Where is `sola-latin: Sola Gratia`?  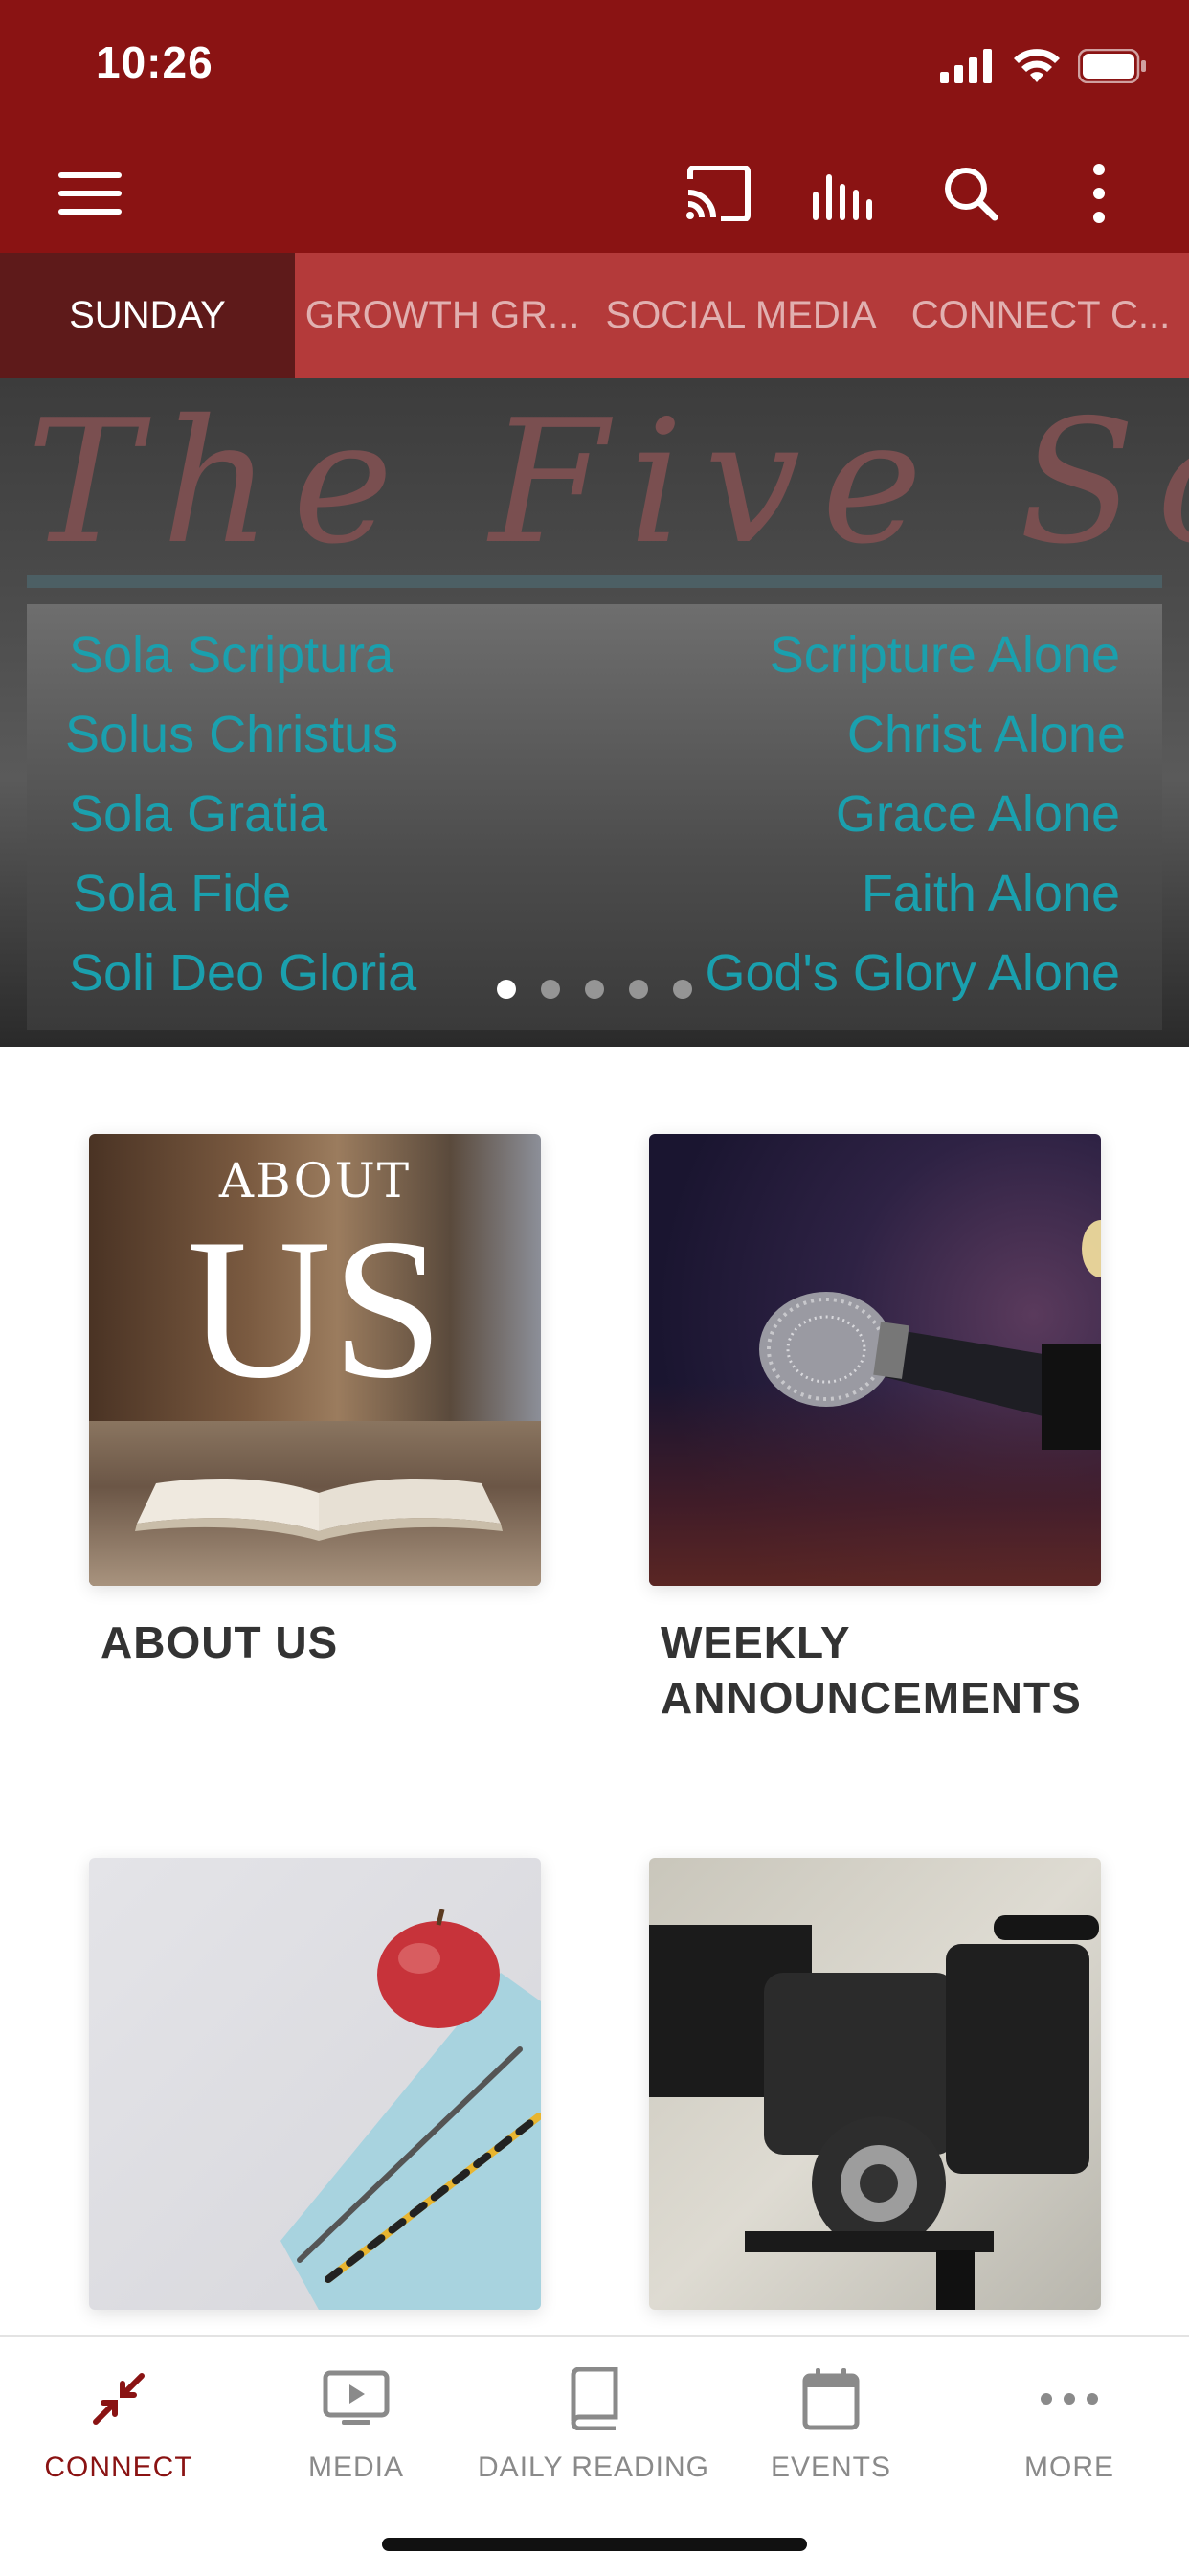
sola-latin: Sola Gratia is located at coordinates (198, 814).